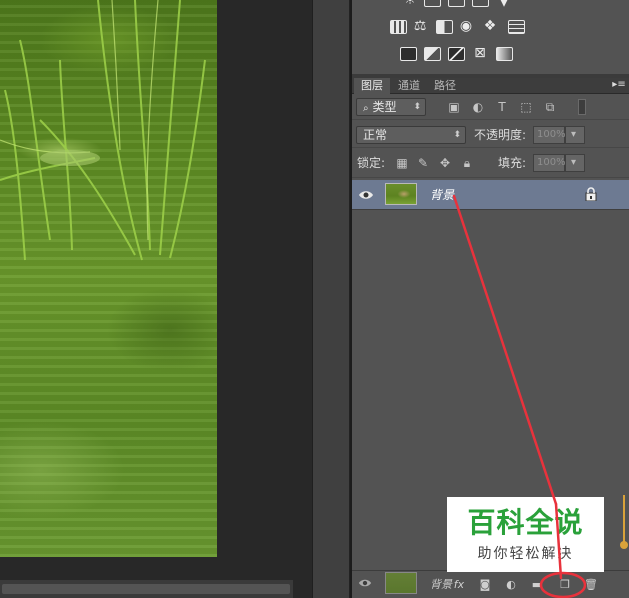 This screenshot has height=598, width=629. What do you see at coordinates (480, 3) in the screenshot?
I see `exposure-icon` at bounding box center [480, 3].